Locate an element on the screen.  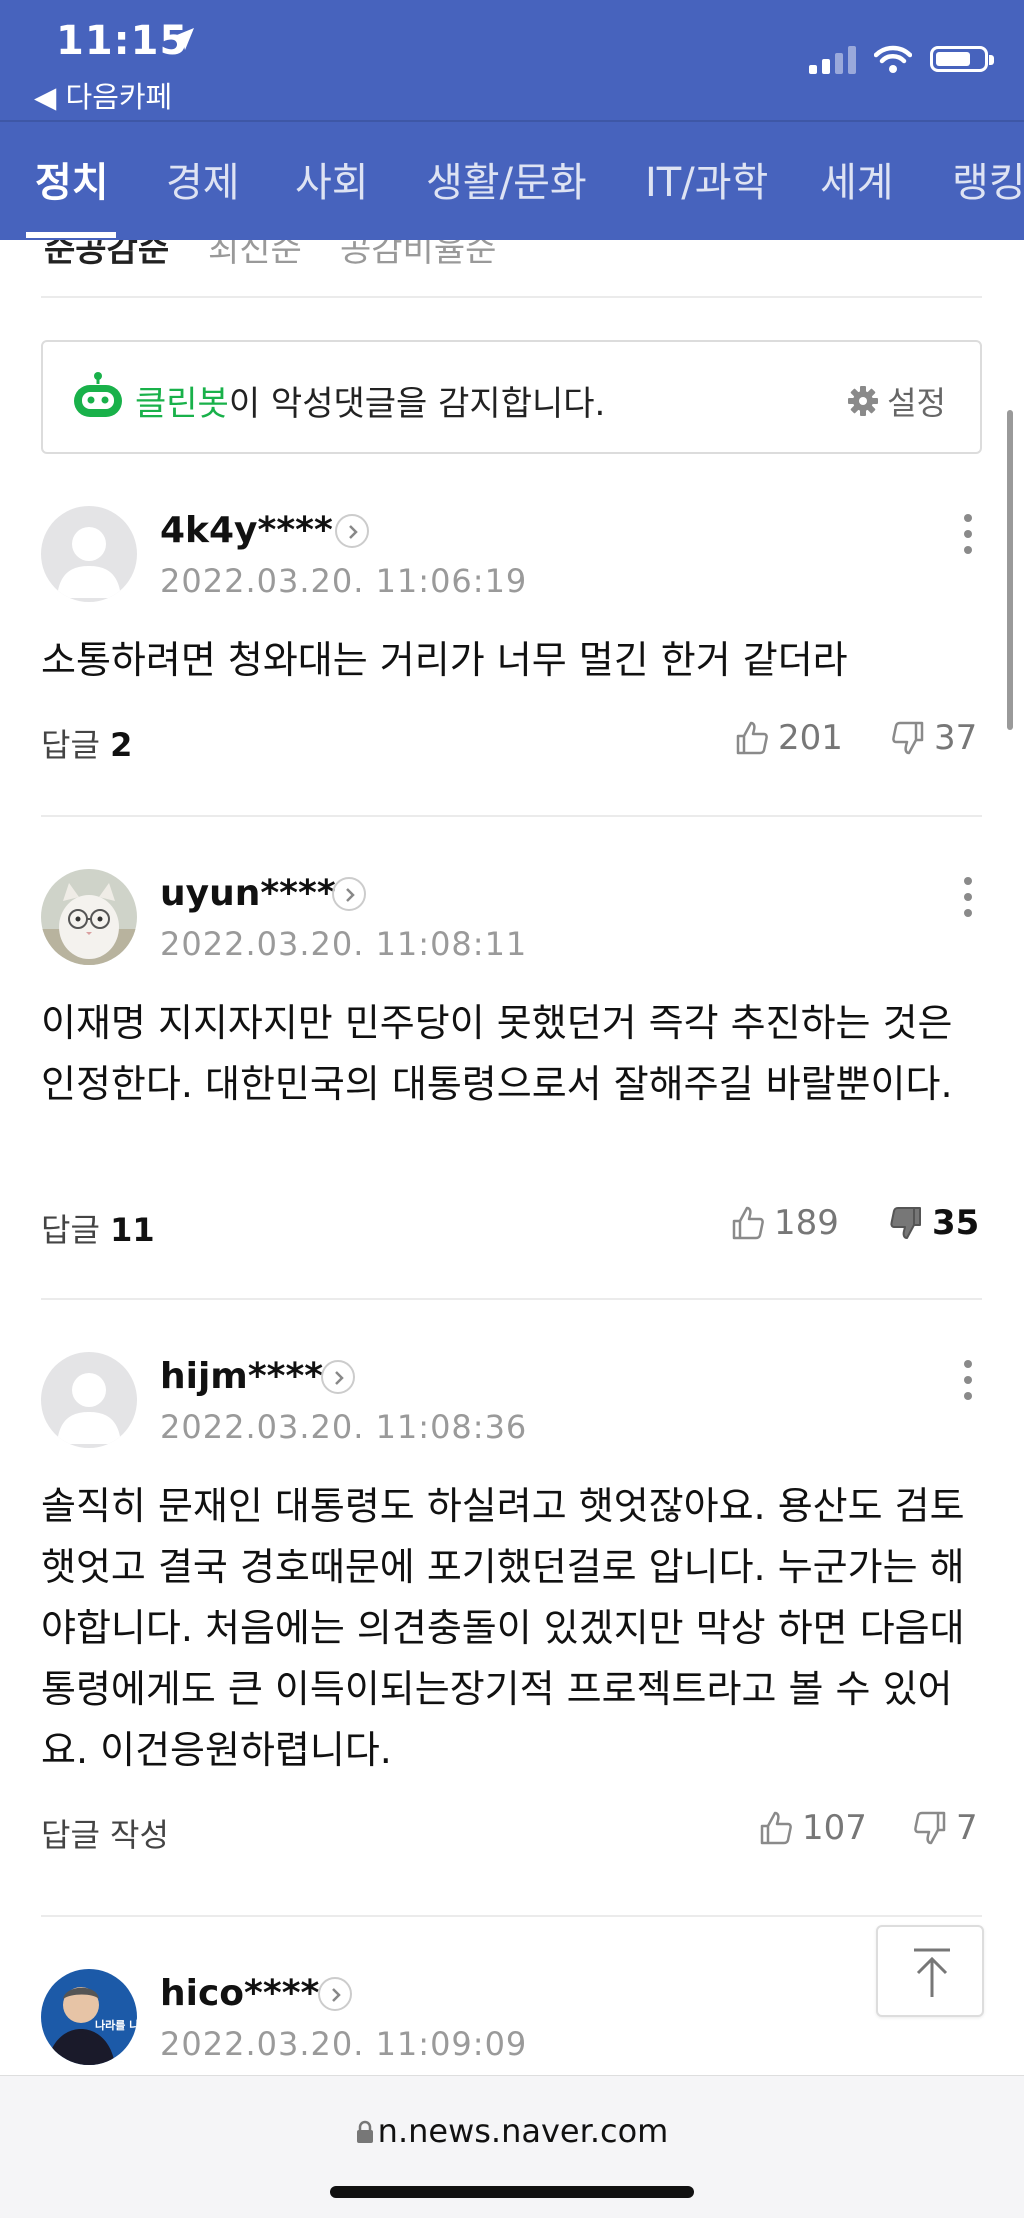
cleanbot-robot-icon is located at coordinates (98, 394).